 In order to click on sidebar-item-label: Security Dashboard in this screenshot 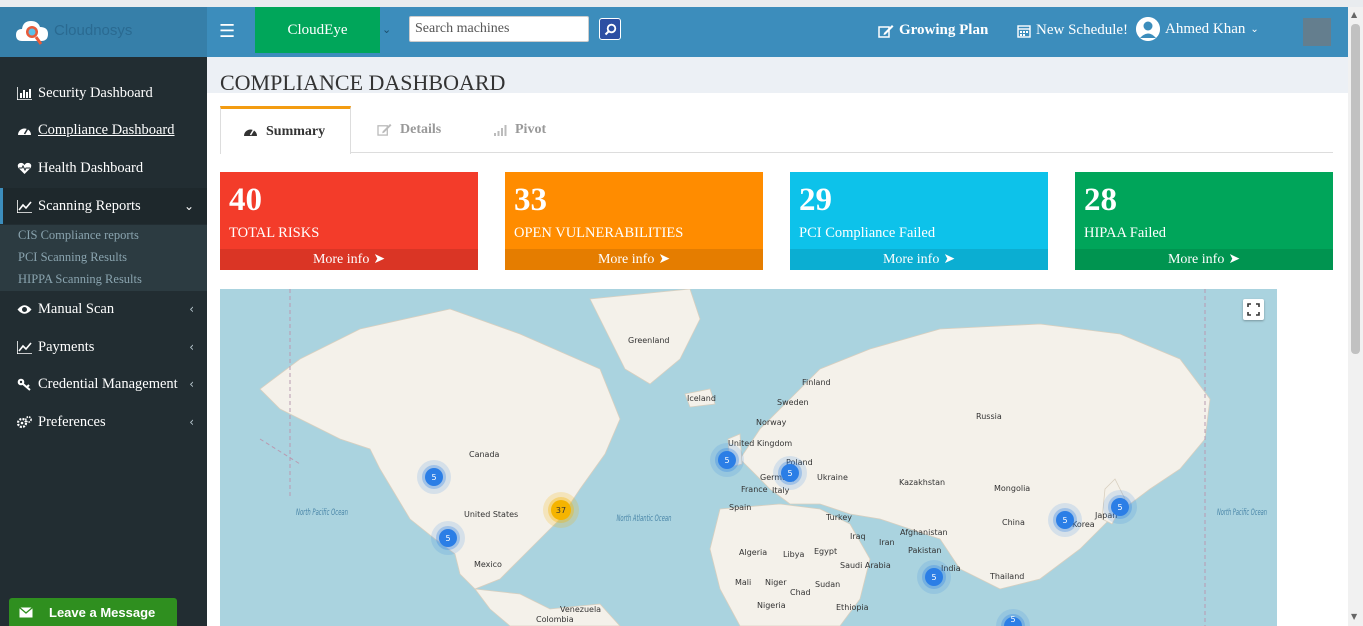, I will do `click(95, 92)`.